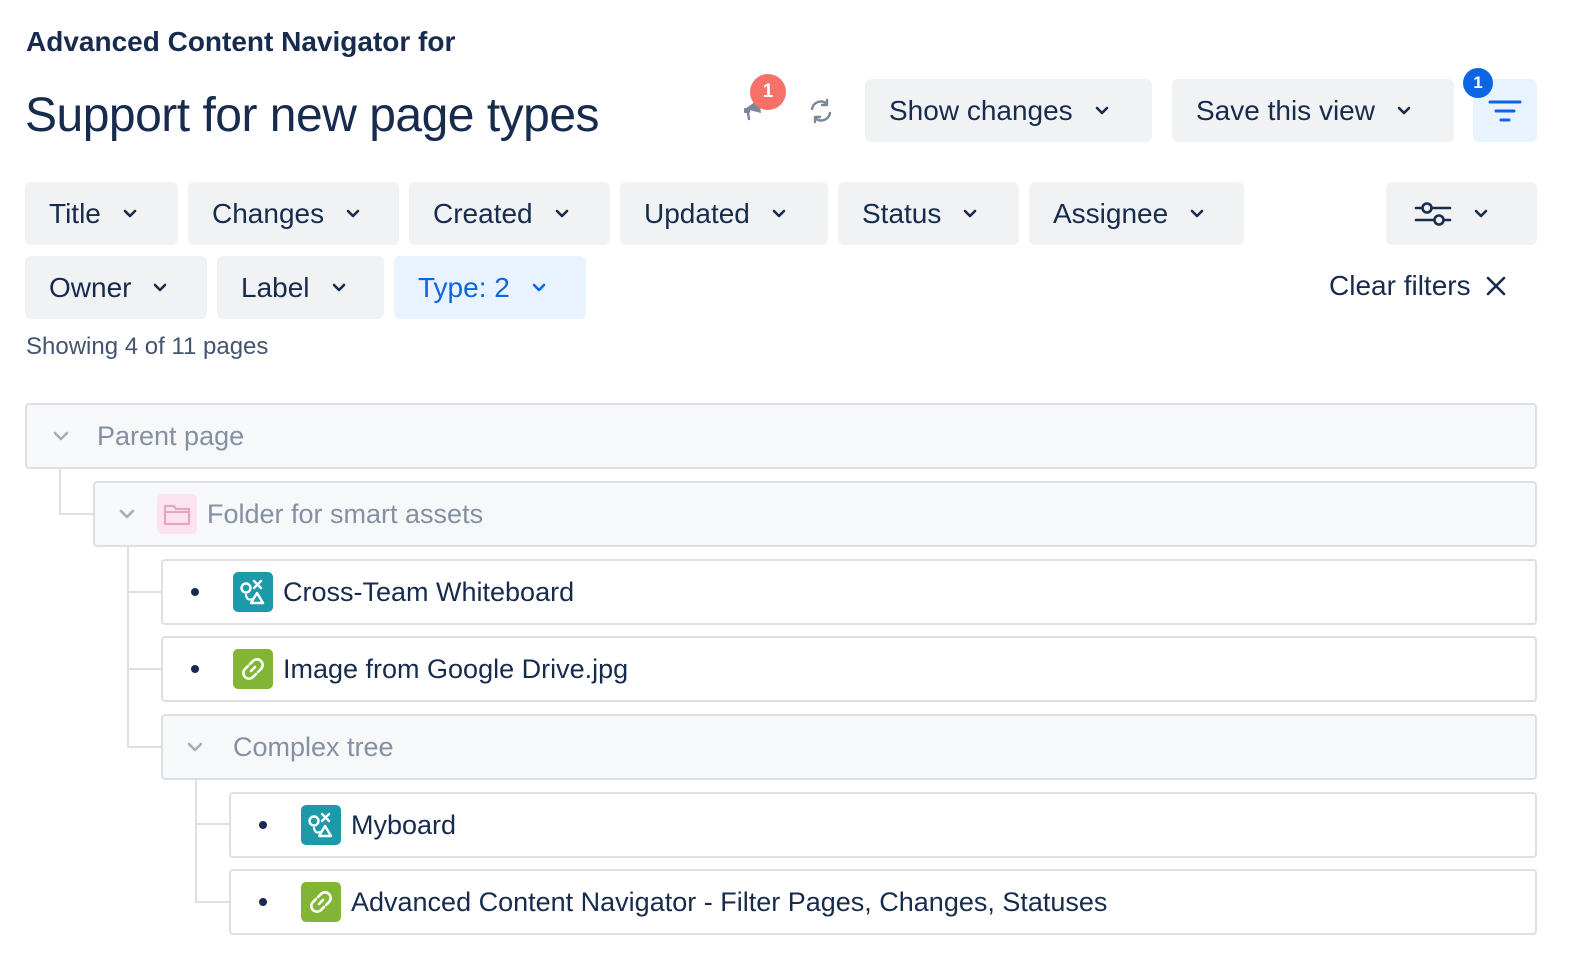  I want to click on tree-row-title: Image from Google Drive.jpg, so click(456, 668).